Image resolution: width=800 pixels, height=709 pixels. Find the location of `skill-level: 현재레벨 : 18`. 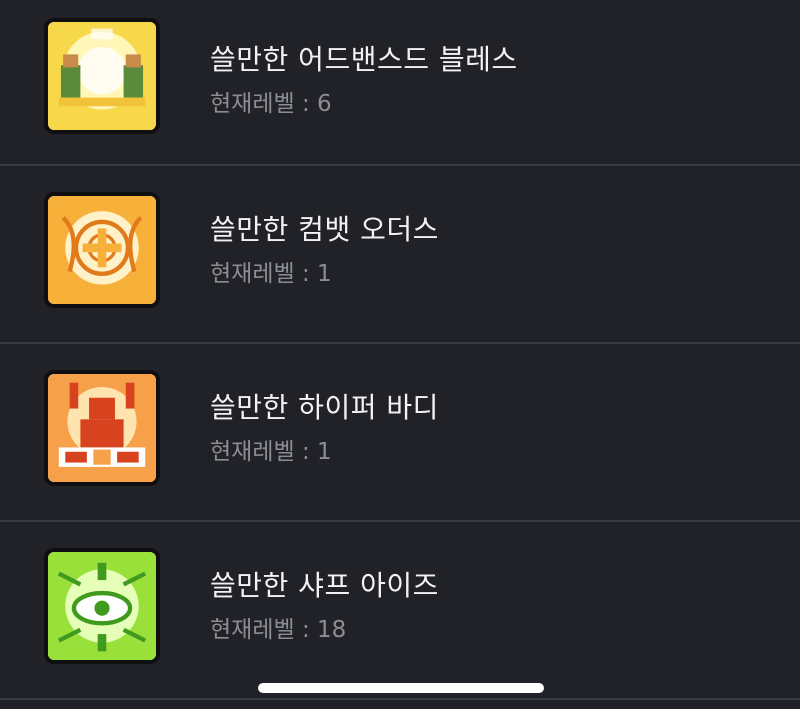

skill-level: 현재레벨 : 18 is located at coordinates (278, 630).